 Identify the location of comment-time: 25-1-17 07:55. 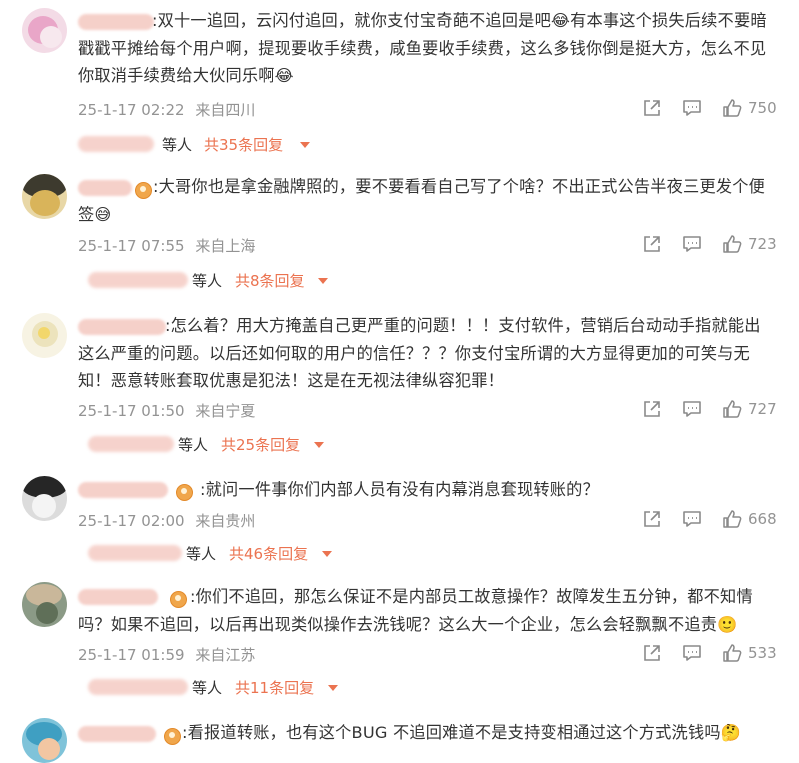
(131, 246).